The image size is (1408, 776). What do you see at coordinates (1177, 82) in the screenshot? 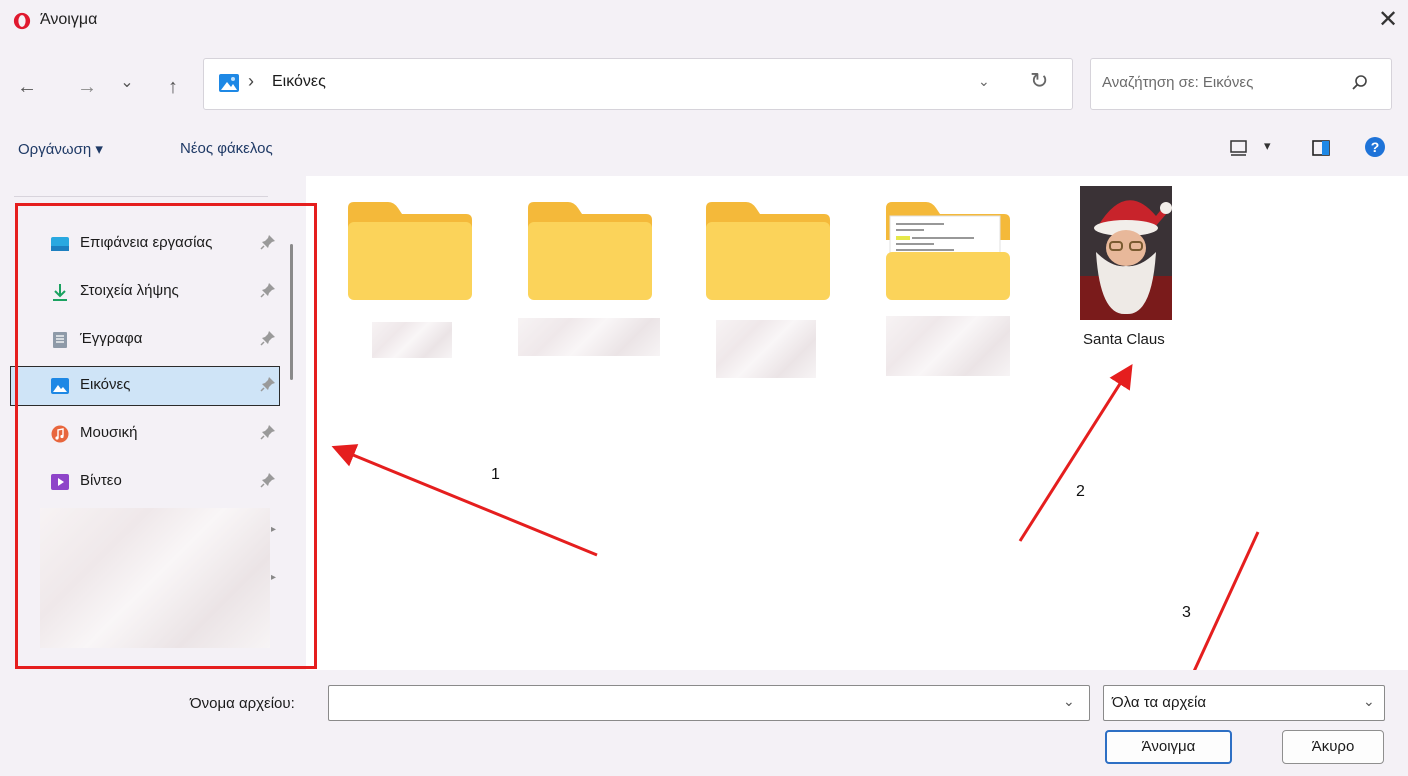
I see `search-input: Αναζήτηση σε: Εικόνες` at bounding box center [1177, 82].